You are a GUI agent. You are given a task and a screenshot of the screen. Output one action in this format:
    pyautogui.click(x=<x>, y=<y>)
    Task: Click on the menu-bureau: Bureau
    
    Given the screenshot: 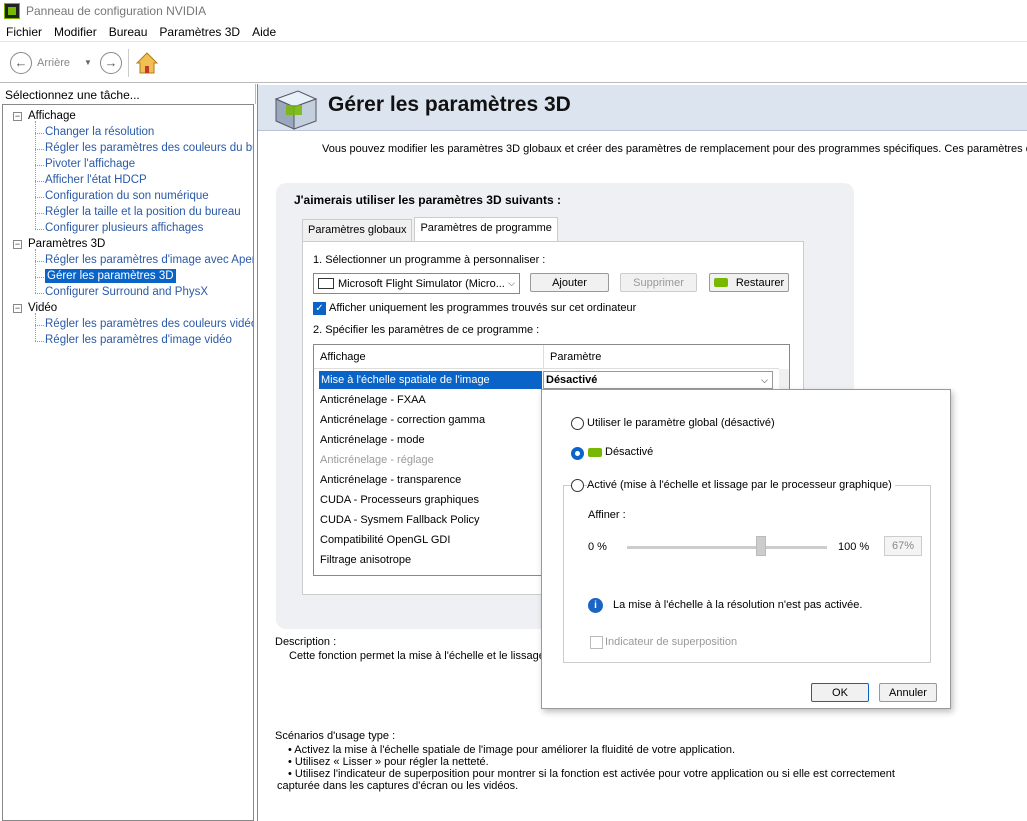 What is the action you would take?
    pyautogui.click(x=128, y=32)
    